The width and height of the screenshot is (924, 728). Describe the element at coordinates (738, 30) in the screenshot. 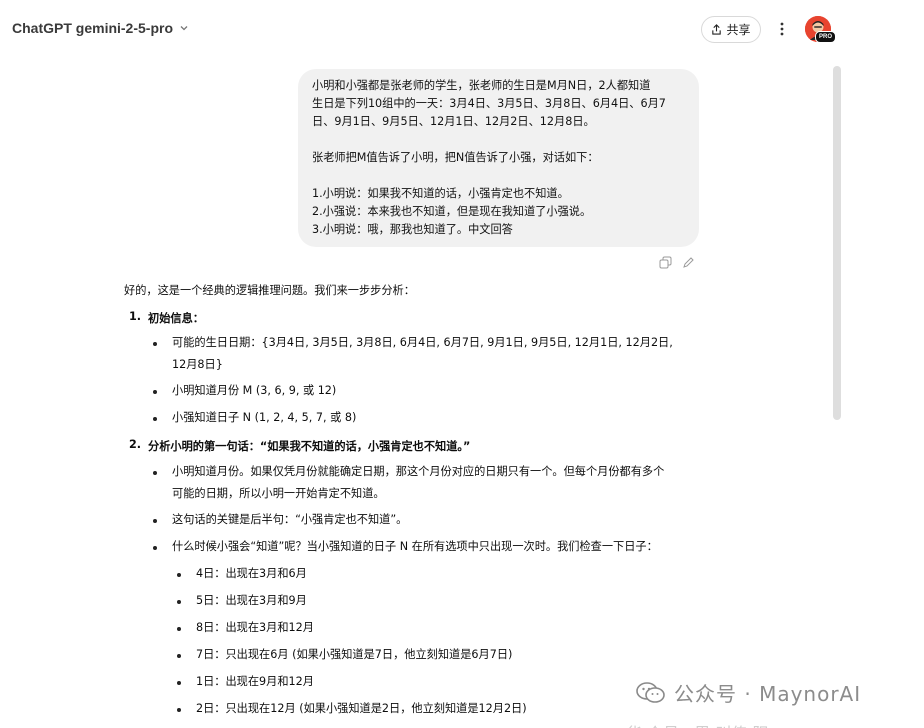

I see `share-label: 共享` at that location.